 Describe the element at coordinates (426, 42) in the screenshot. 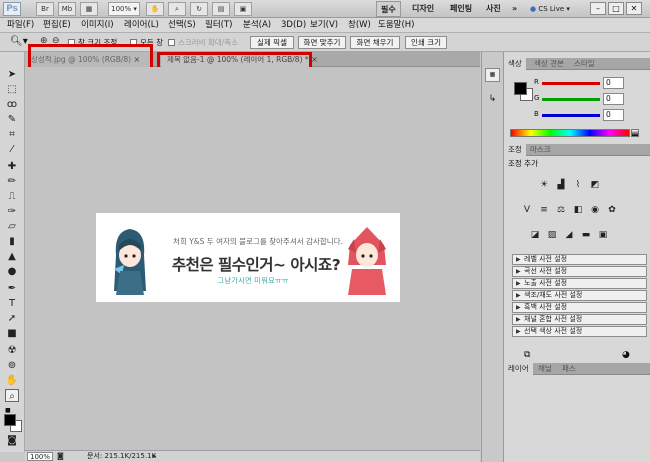

I see `print-size-button: 인쇄 크기` at that location.